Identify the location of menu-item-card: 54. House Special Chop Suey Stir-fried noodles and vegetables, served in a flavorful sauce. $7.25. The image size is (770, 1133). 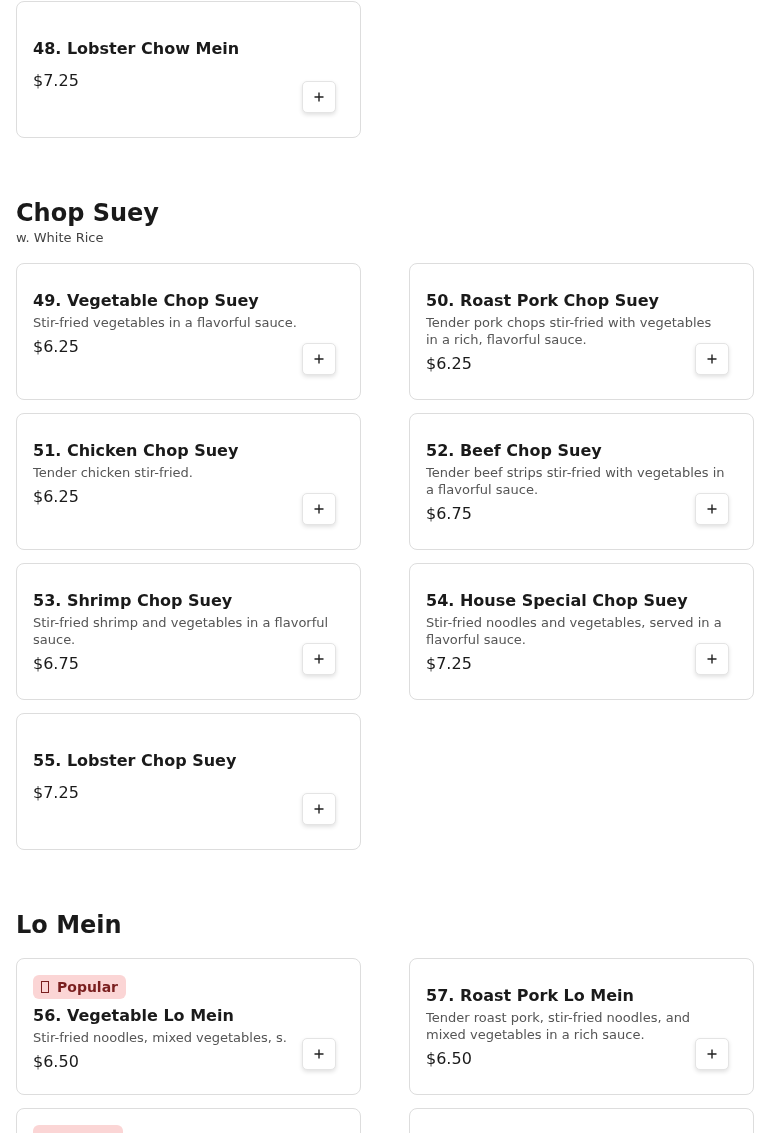
(581, 631).